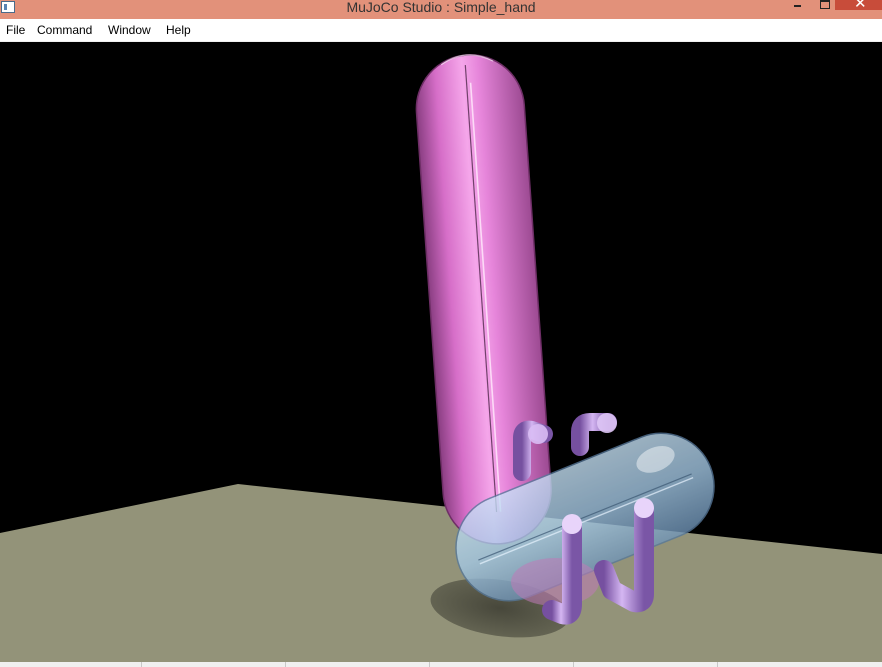 The image size is (882, 667). What do you see at coordinates (441, 30) in the screenshot?
I see `menu-bar: File Command Window Help` at bounding box center [441, 30].